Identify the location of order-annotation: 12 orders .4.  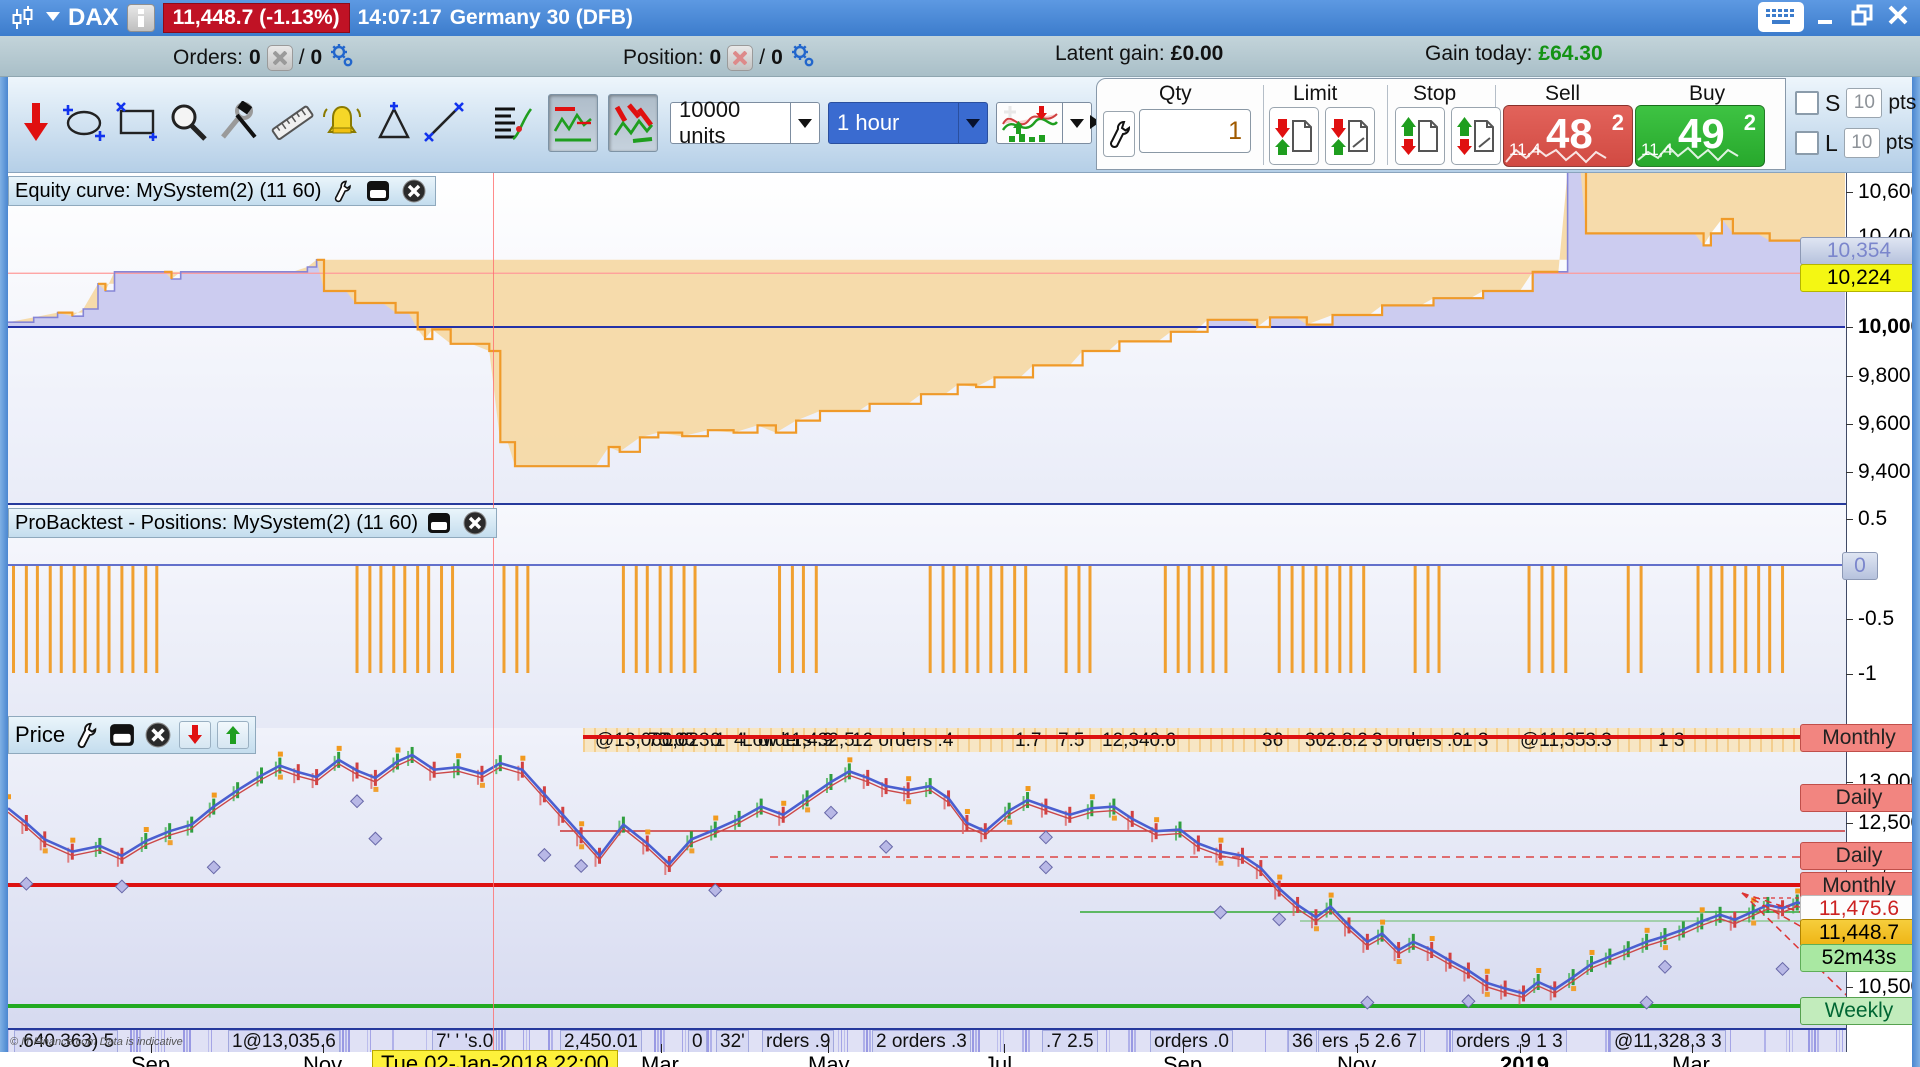
(903, 740).